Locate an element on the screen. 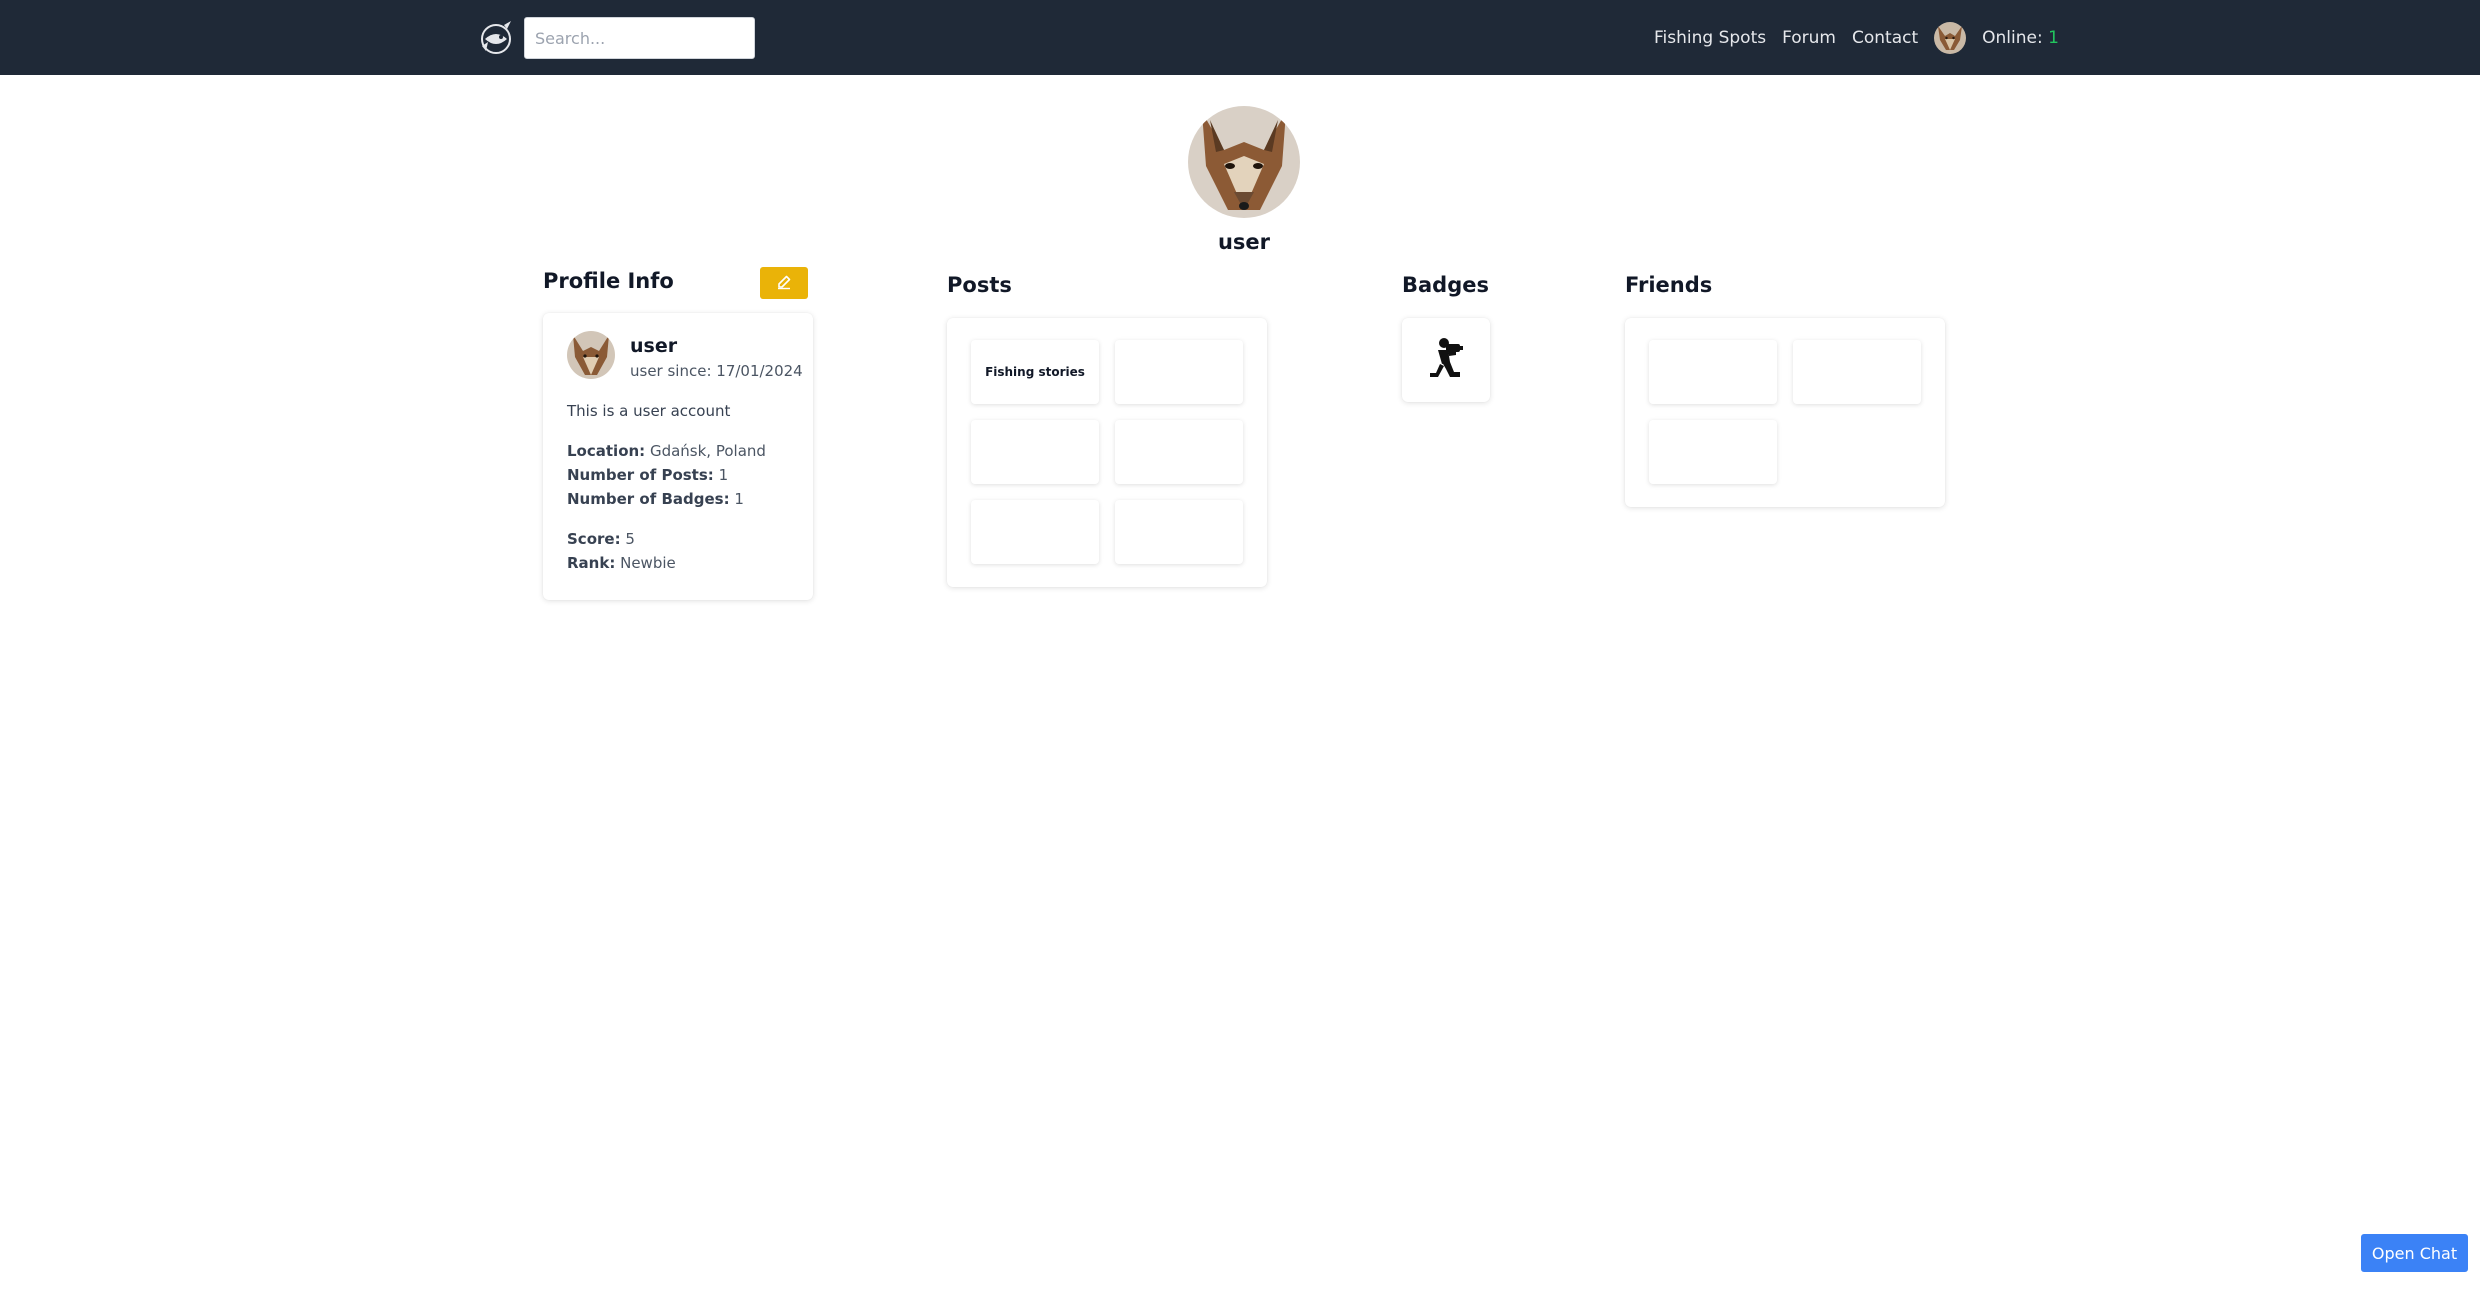 The width and height of the screenshot is (2480, 1293). location-row: Location: Gdańsk, Poland is located at coordinates (666, 451).